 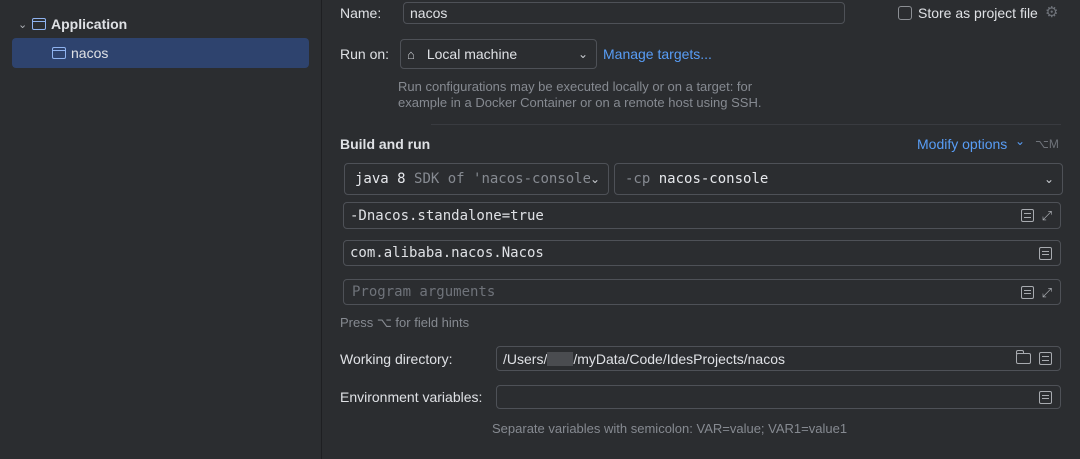 I want to click on working-directory-input: /Users//myData/Code/IdesProjects/nacos, so click(x=778, y=358).